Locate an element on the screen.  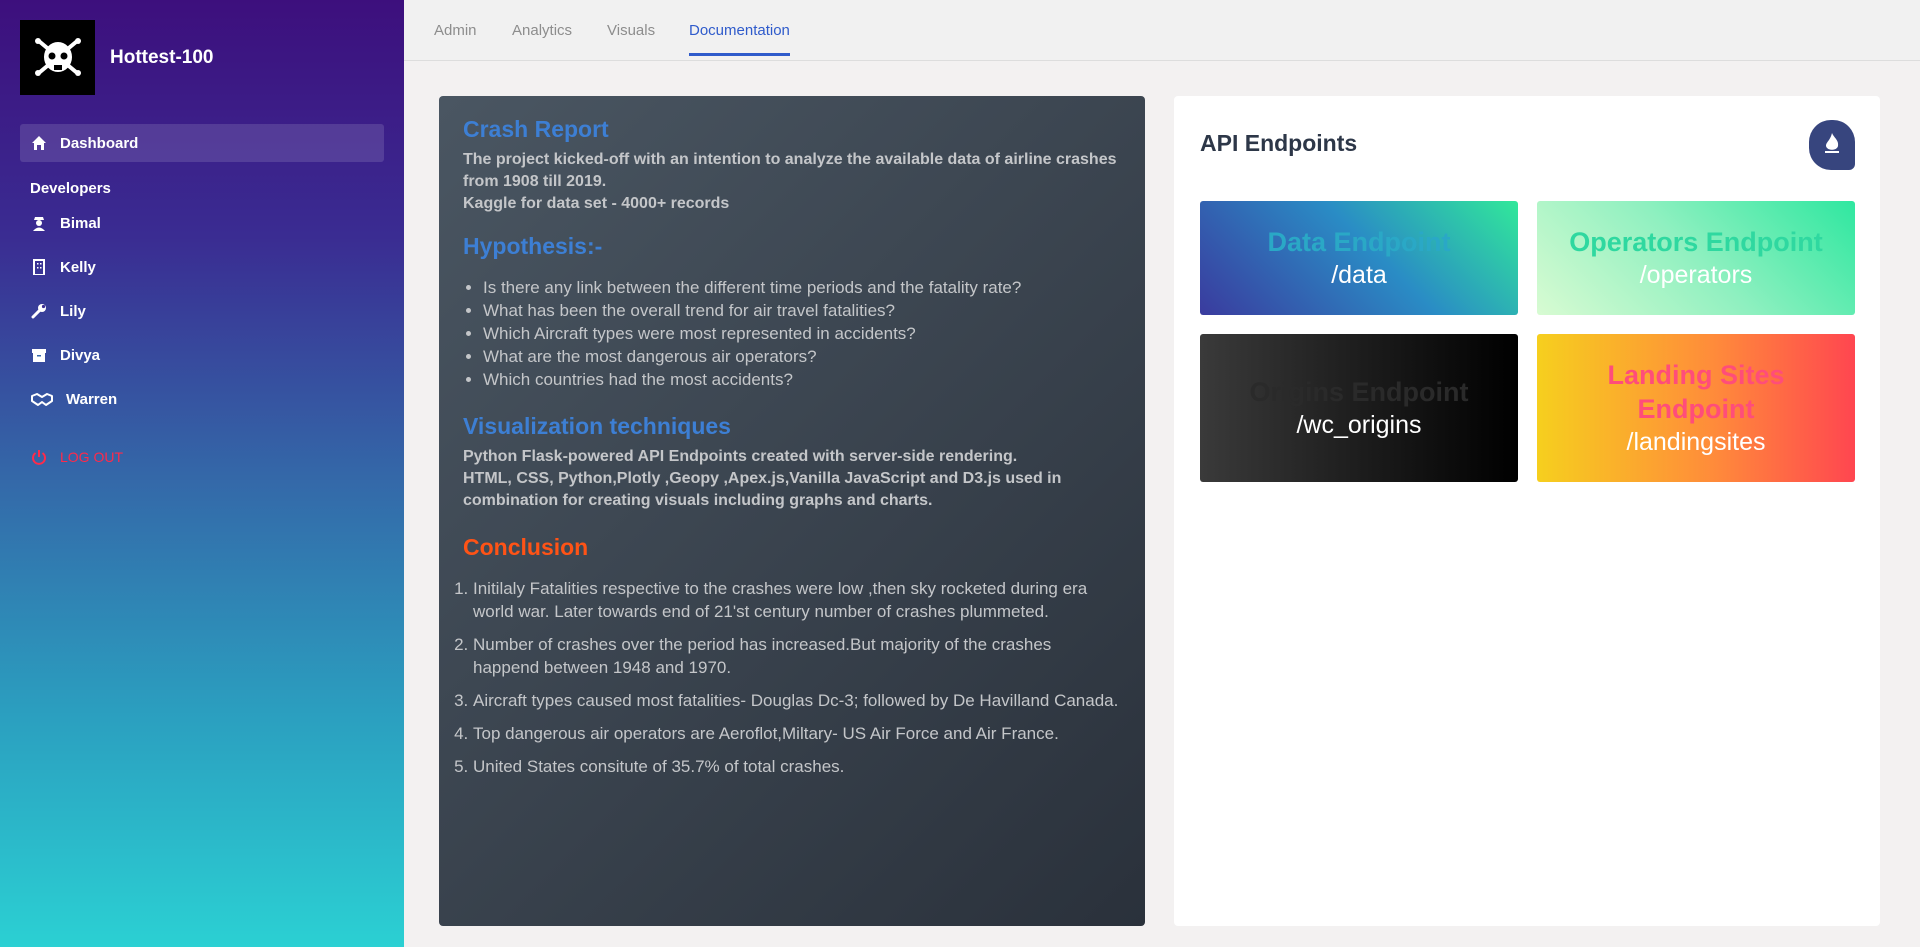
sidebar-item-lily: Lily is located at coordinates (202, 311).